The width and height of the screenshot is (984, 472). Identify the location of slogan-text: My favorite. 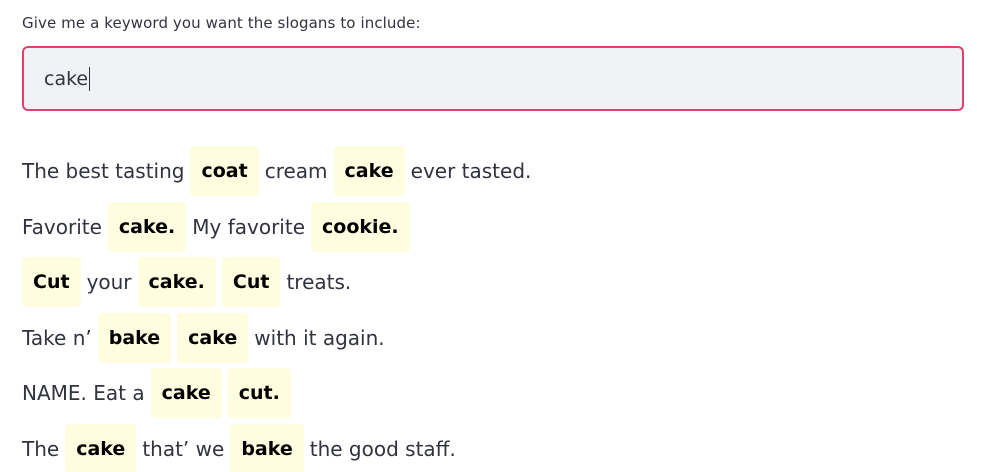
(248, 226).